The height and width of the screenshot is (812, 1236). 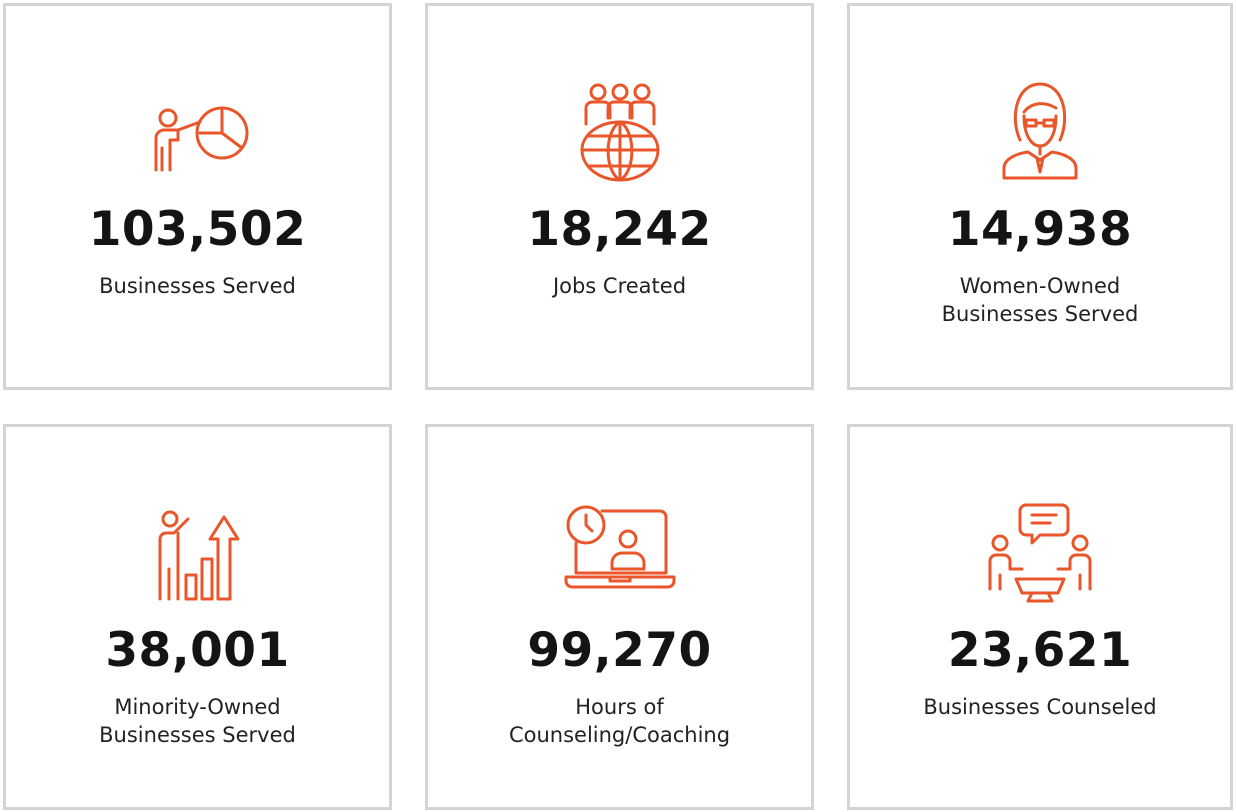 What do you see at coordinates (619, 617) in the screenshot?
I see `stat-card-hours-counseling: 99,270 Hours of Counseling/Coaching` at bounding box center [619, 617].